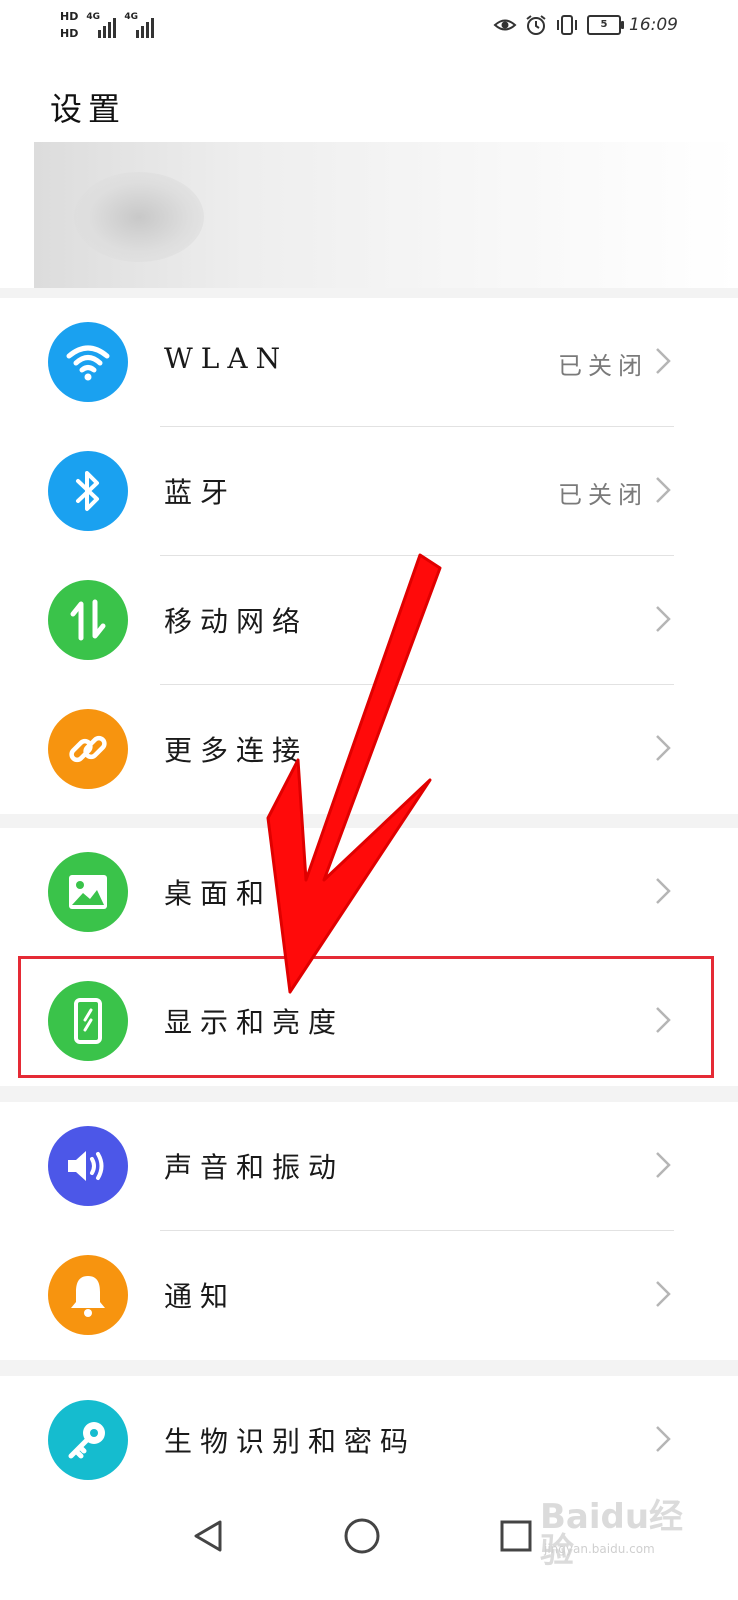 This screenshot has width=738, height=1600. What do you see at coordinates (88, 1021) in the screenshot?
I see `display-icon` at bounding box center [88, 1021].